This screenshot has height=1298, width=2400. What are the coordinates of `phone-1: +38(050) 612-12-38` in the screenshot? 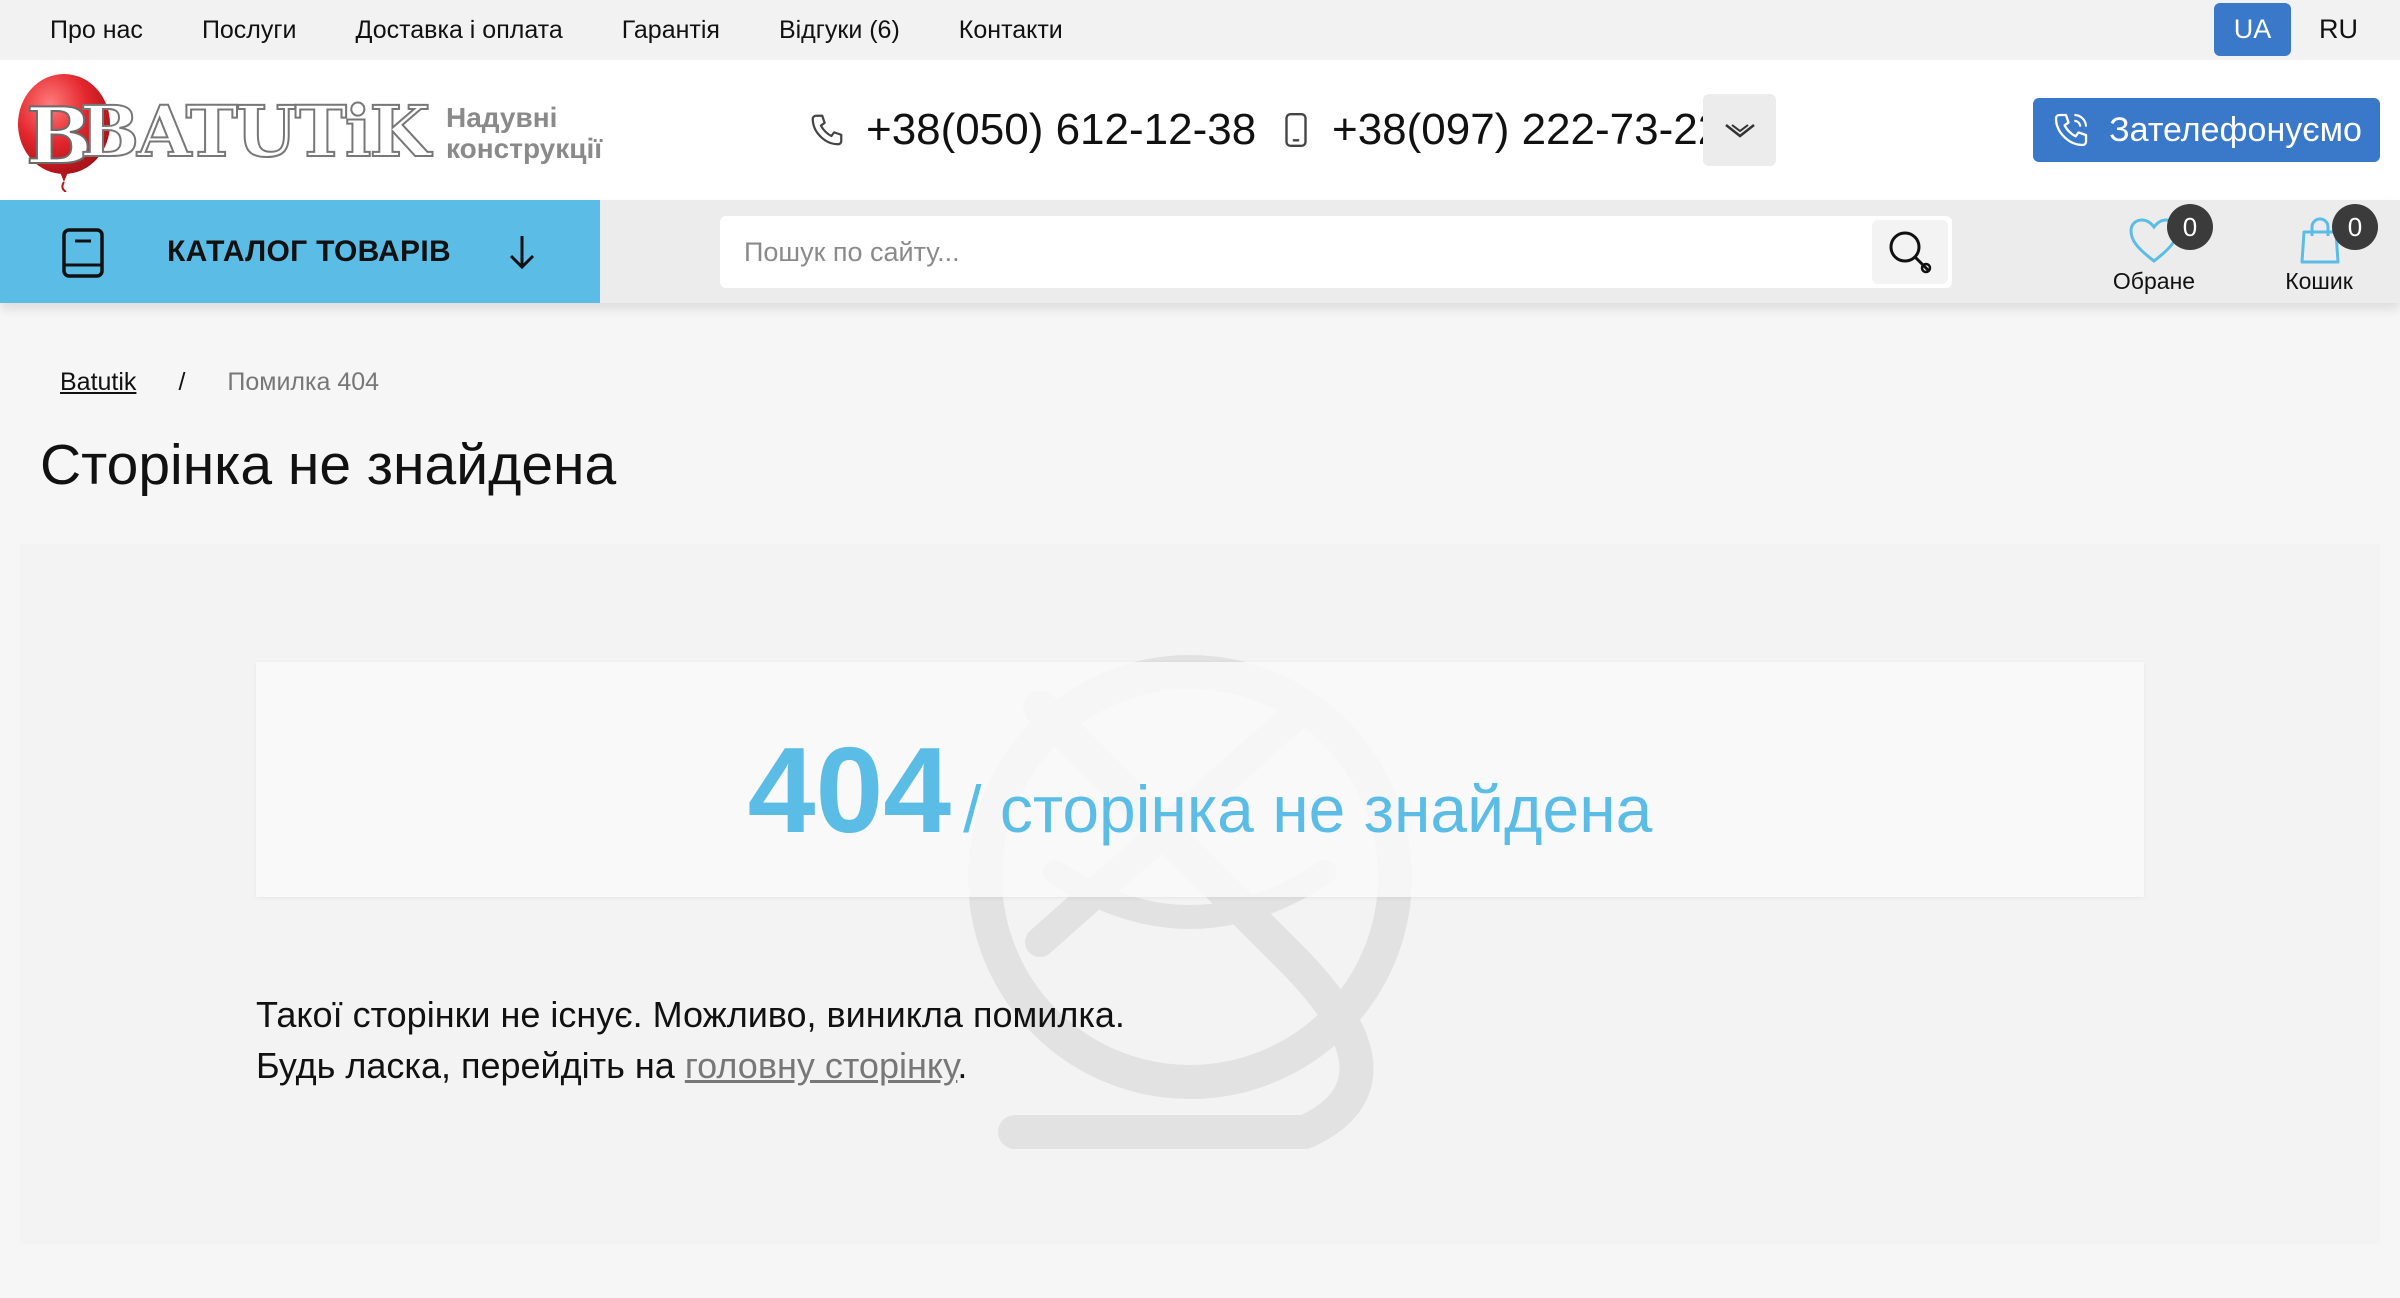 It's located at (1032, 130).